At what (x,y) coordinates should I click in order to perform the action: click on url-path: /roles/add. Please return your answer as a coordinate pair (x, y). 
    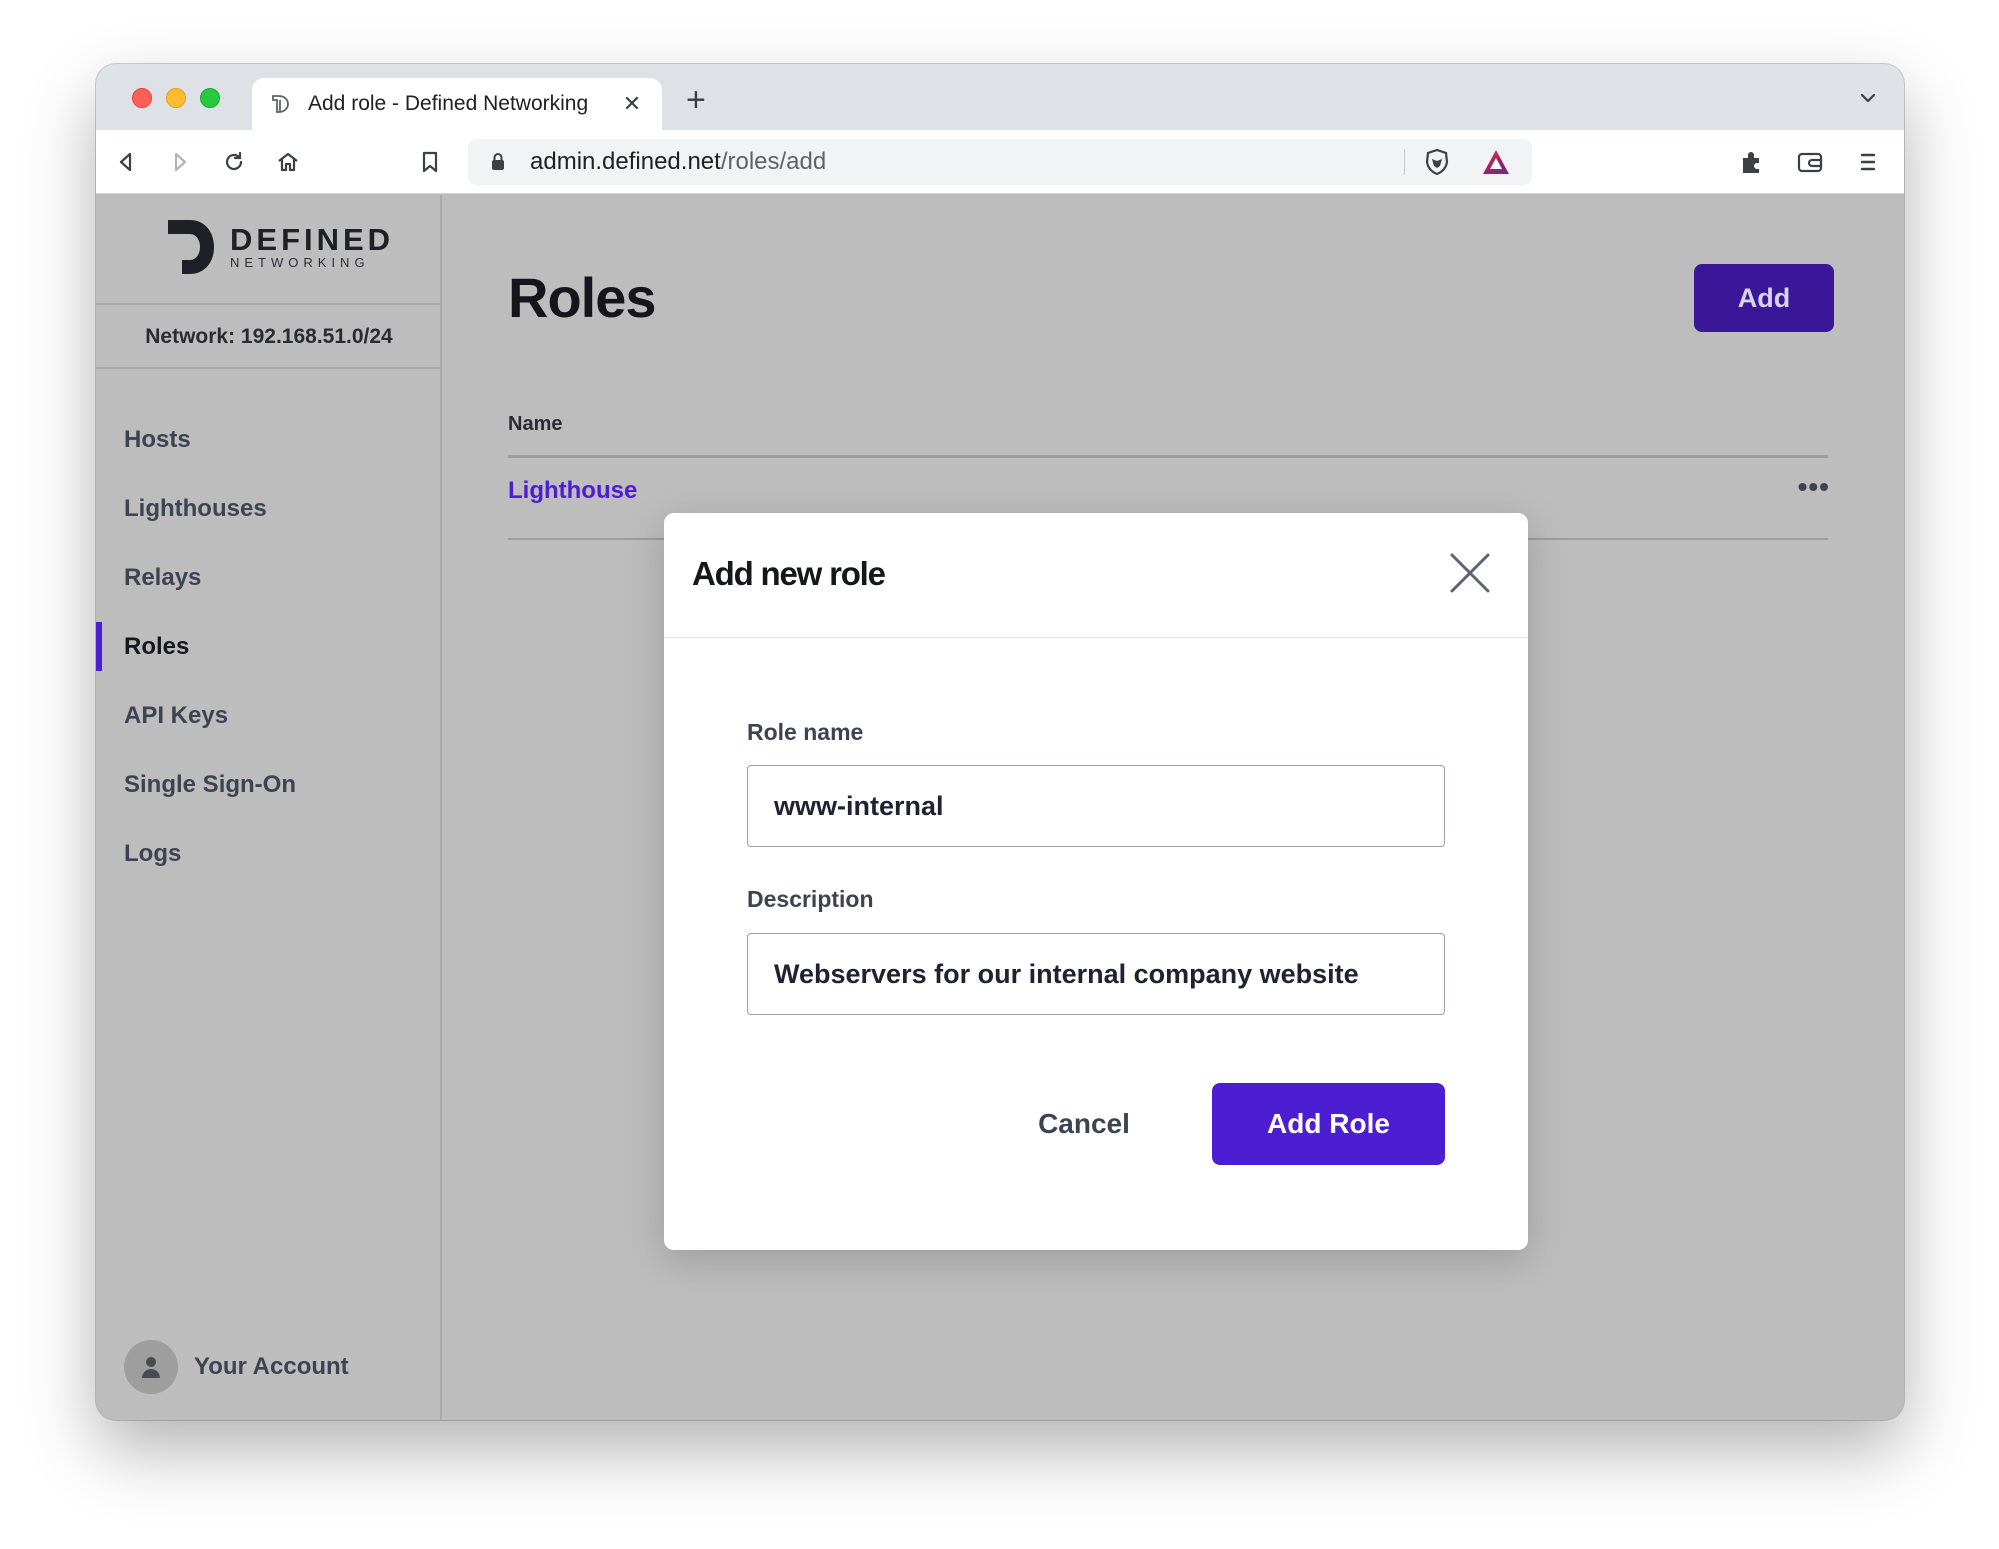
    Looking at the image, I should click on (773, 161).